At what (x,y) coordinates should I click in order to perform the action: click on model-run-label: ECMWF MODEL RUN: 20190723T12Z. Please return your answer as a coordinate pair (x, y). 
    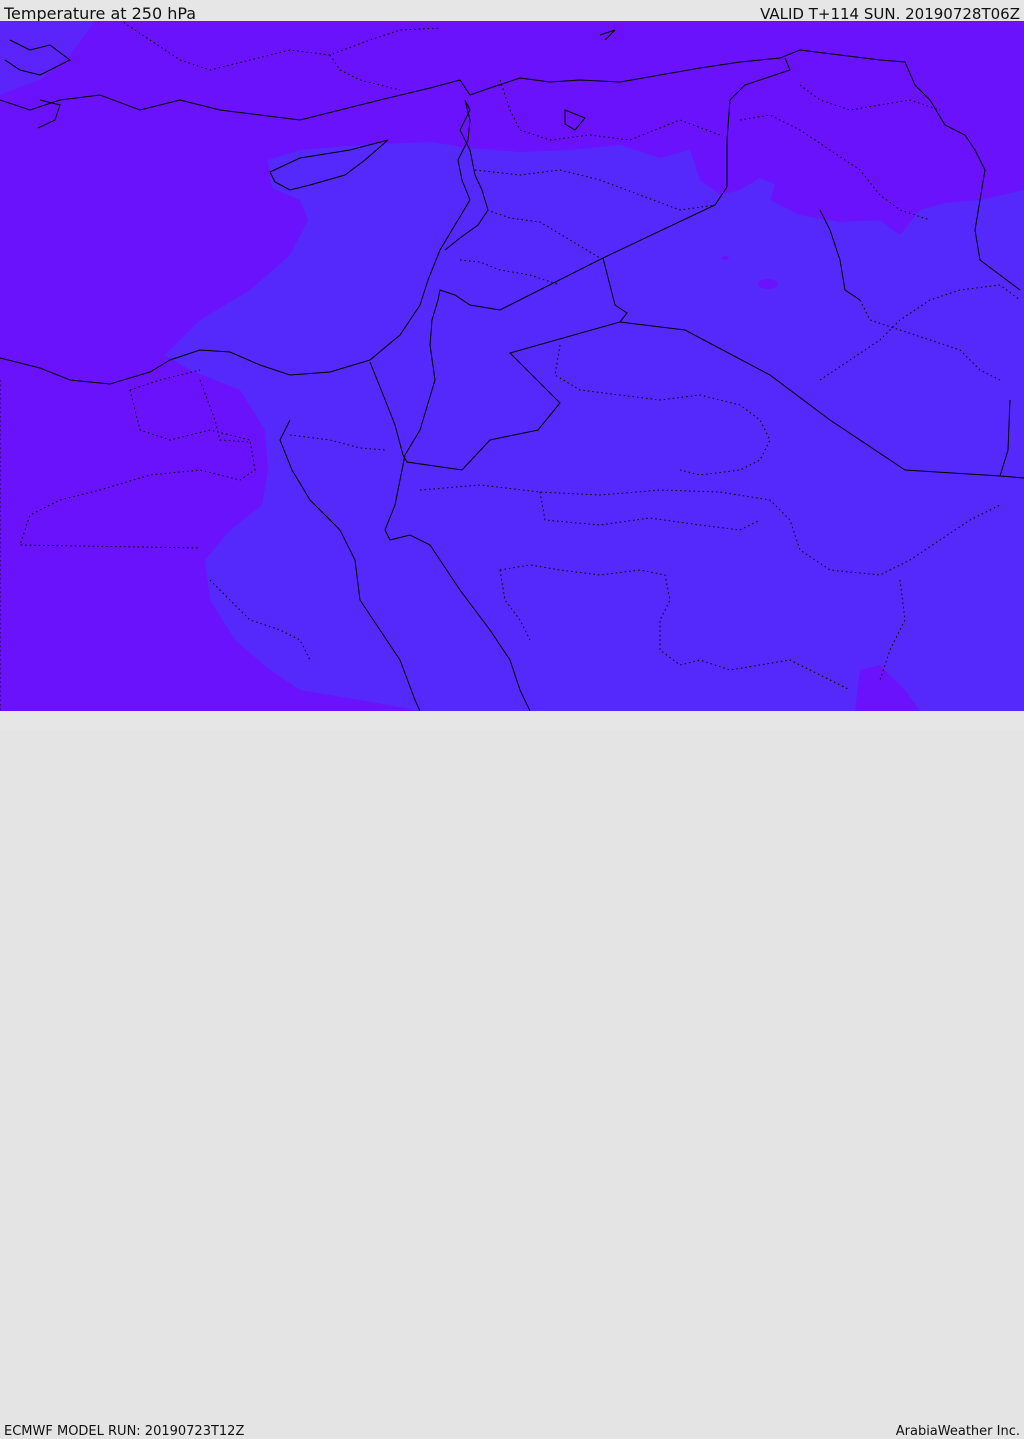
    Looking at the image, I should click on (124, 1431).